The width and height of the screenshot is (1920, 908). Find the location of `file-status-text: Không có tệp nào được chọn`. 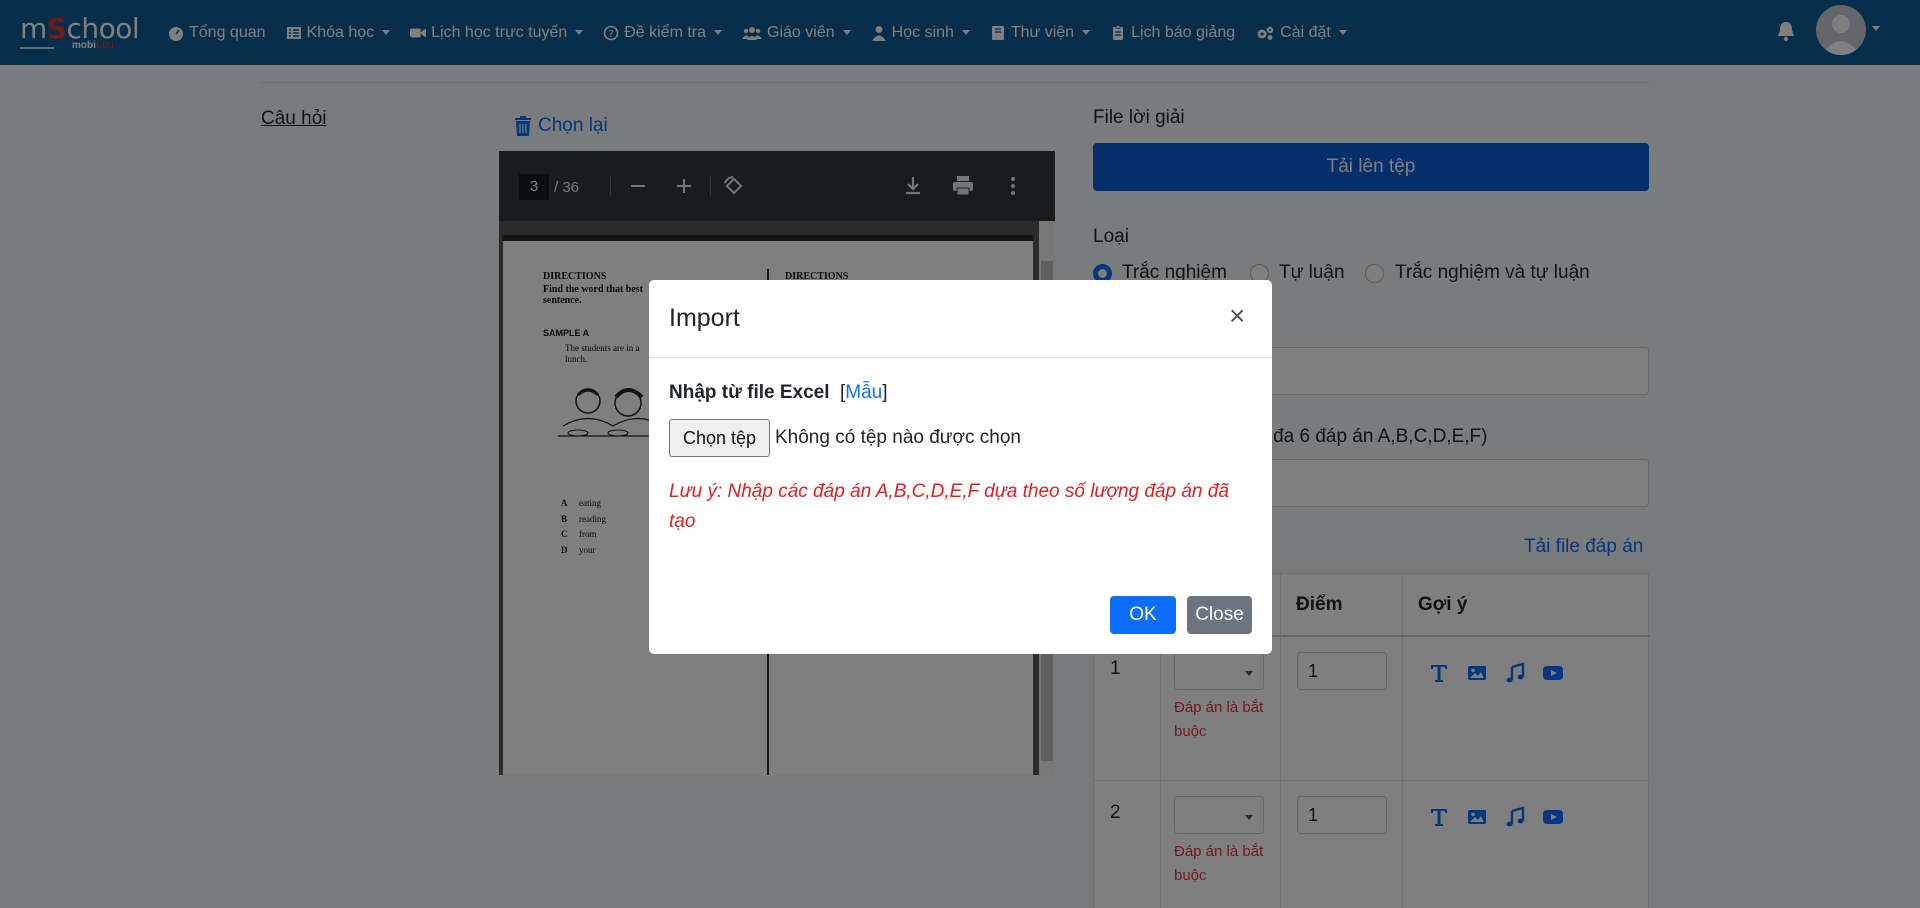

file-status-text: Không có tệp nào được chọn is located at coordinates (898, 437).